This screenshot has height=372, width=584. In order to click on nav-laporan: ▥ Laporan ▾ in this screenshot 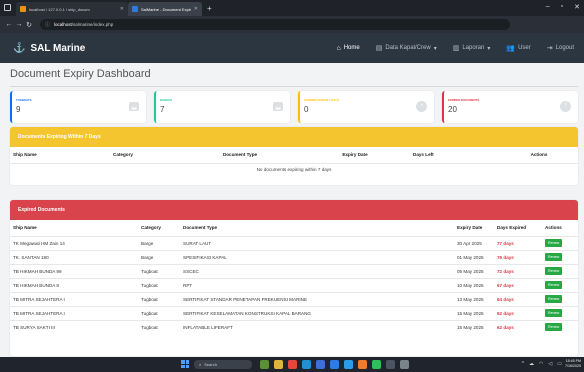, I will do `click(472, 48)`.